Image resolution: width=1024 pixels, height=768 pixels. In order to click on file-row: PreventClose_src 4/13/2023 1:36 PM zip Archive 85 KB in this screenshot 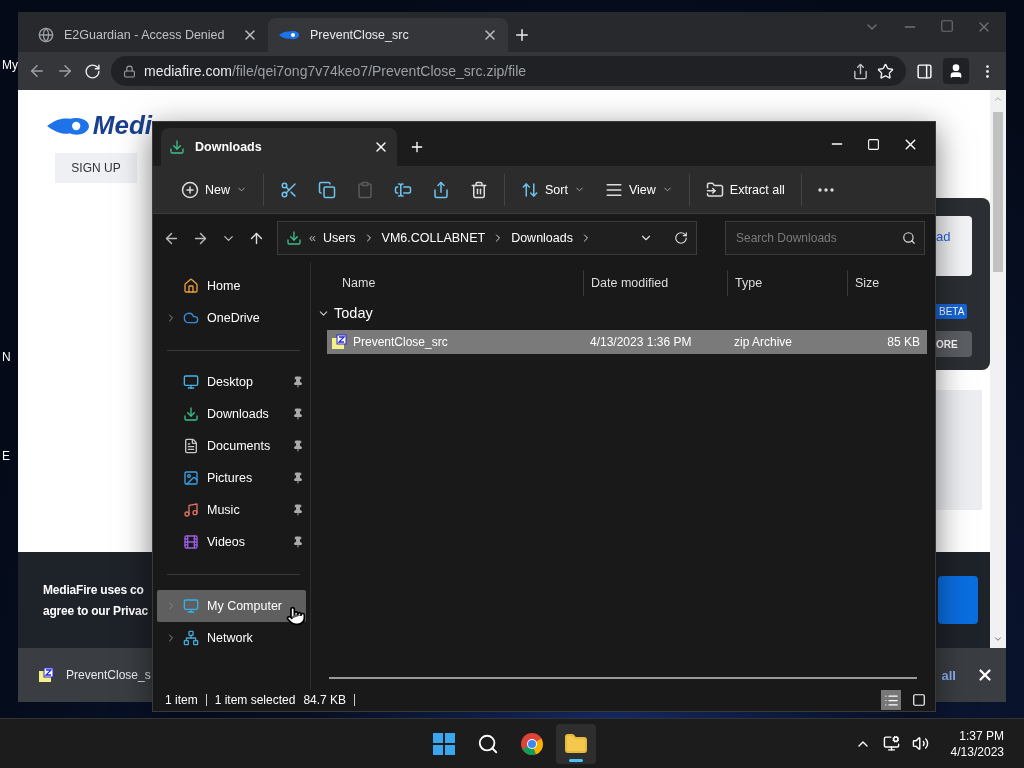, I will do `click(627, 342)`.